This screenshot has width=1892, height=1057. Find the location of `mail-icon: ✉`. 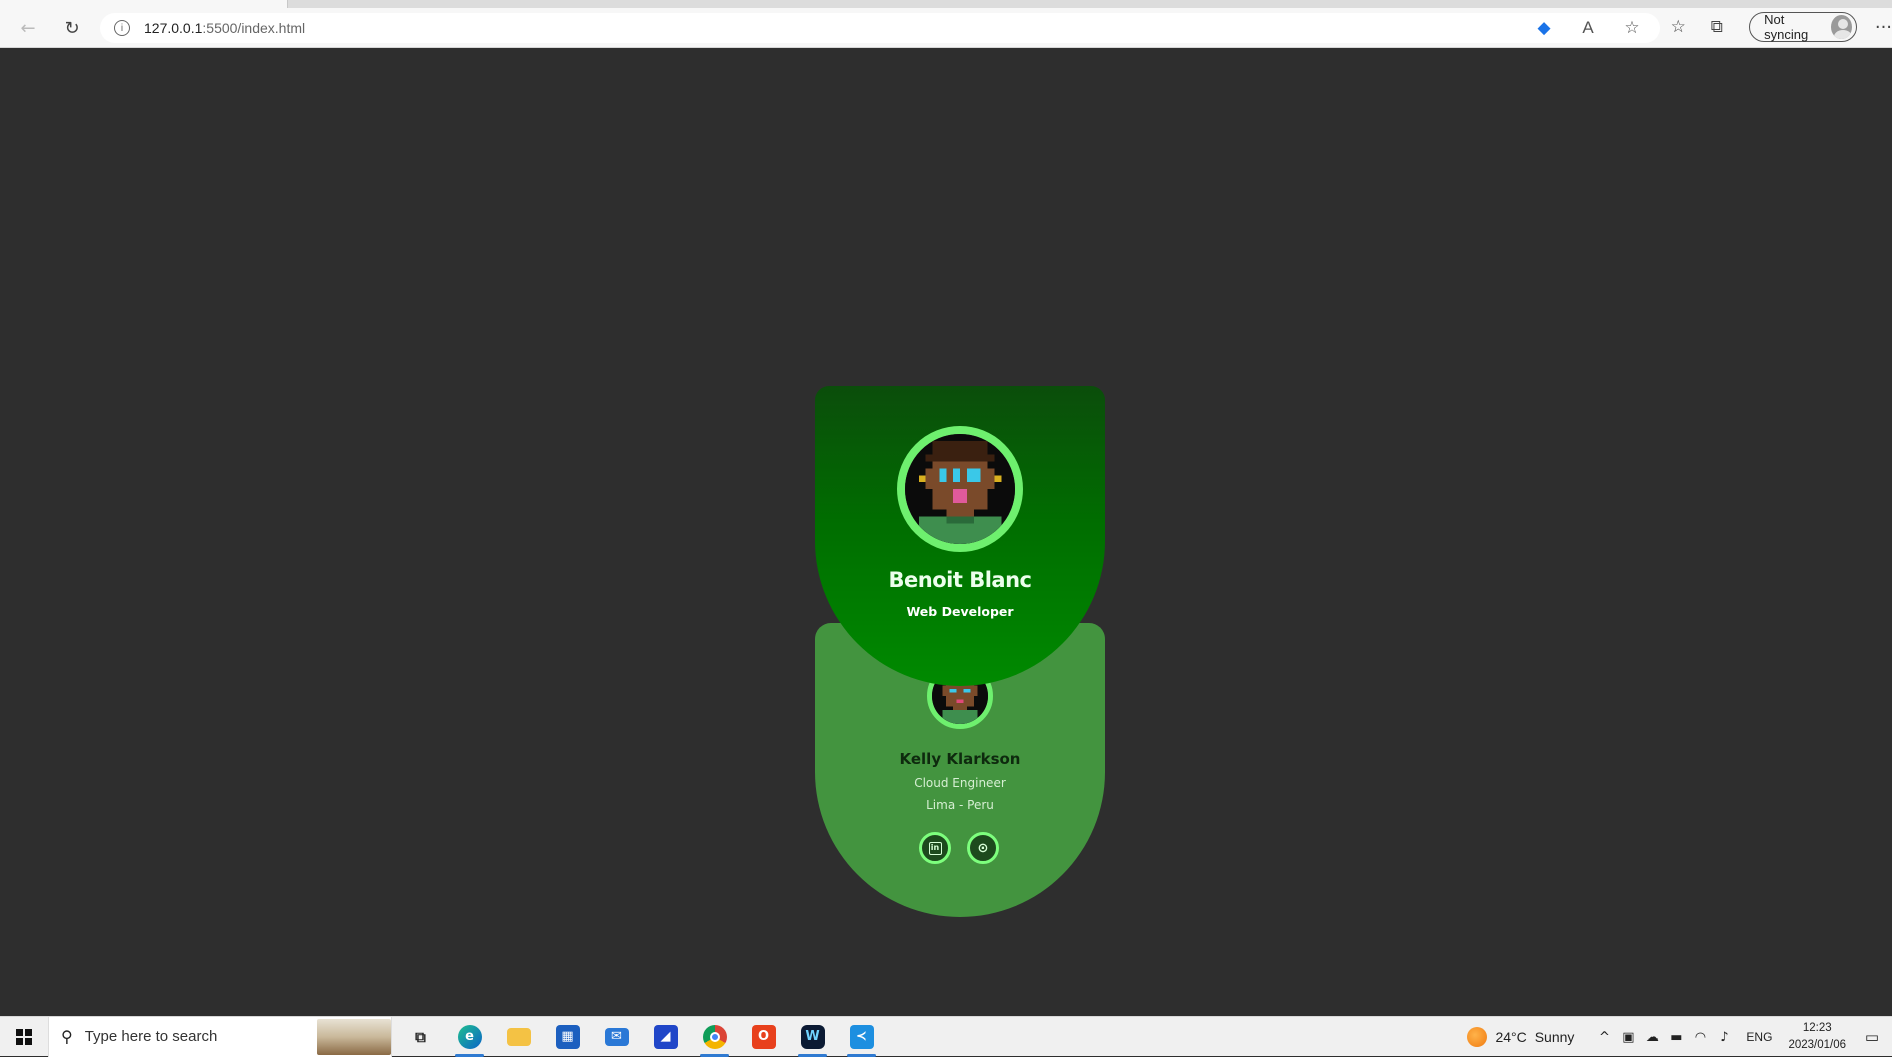

mail-icon: ✉ is located at coordinates (616, 1036).